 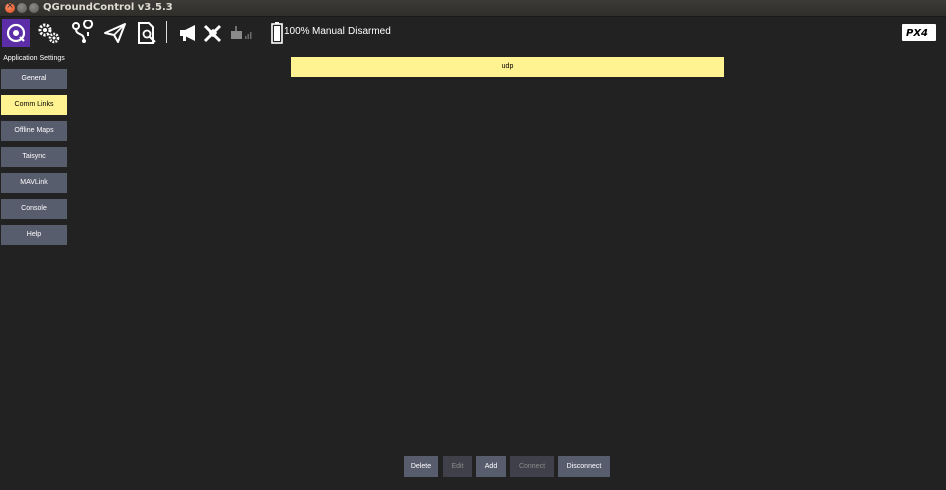 I want to click on sidebar-item-offline-maps: Offline Maps, so click(x=34, y=131).